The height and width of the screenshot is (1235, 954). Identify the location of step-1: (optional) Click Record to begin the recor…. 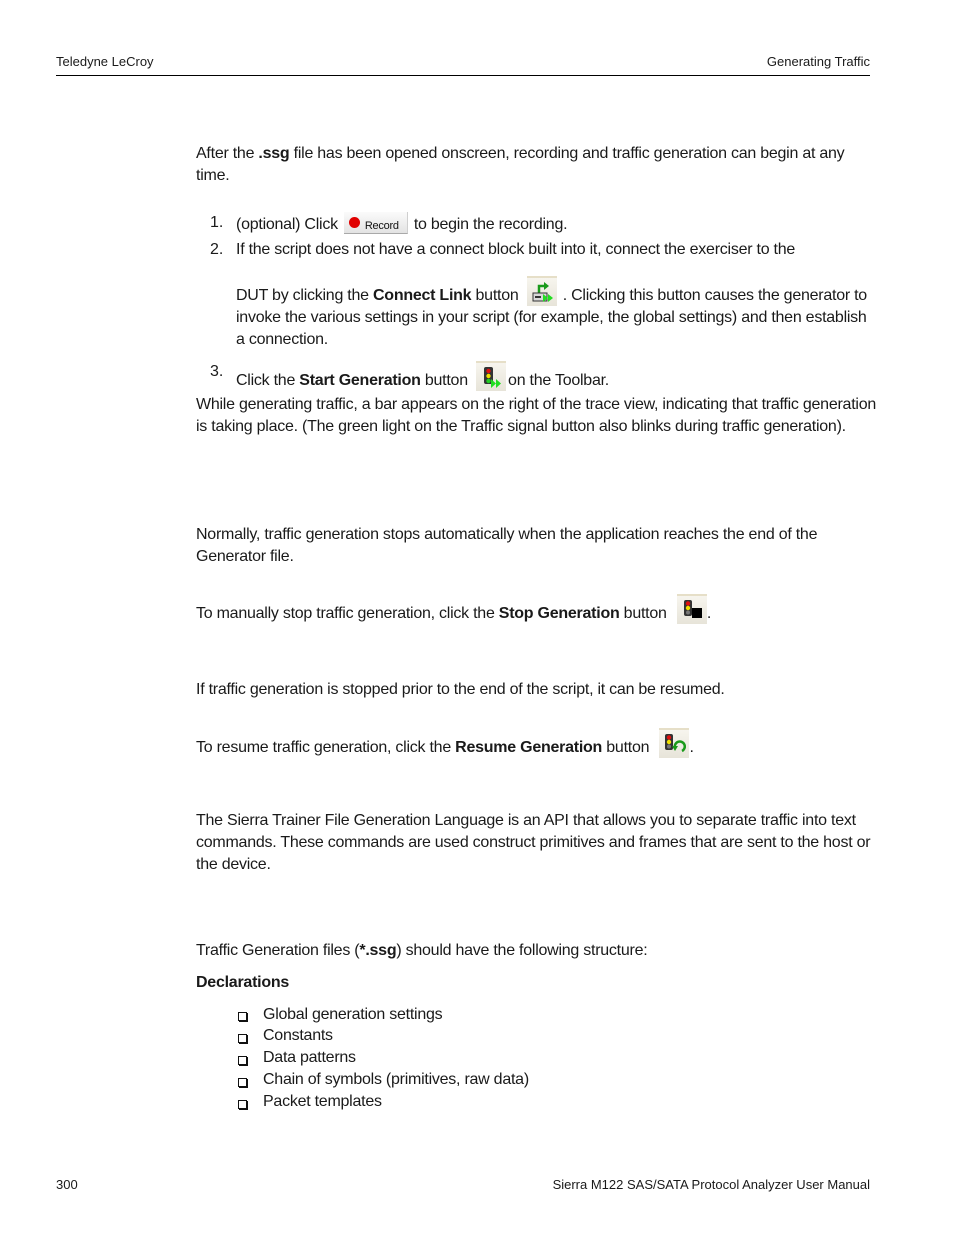
(556, 224).